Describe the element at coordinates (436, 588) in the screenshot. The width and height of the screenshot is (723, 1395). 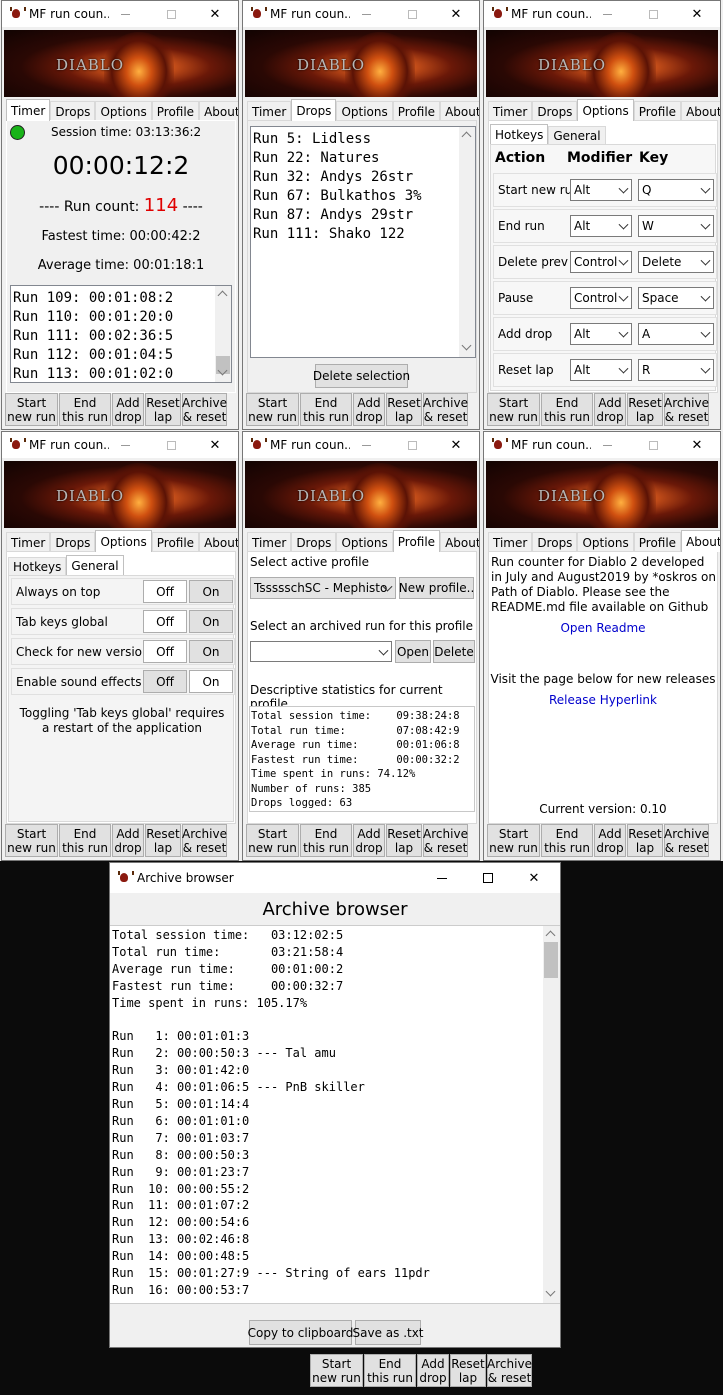
I see `new-profile-button: New profile..` at that location.